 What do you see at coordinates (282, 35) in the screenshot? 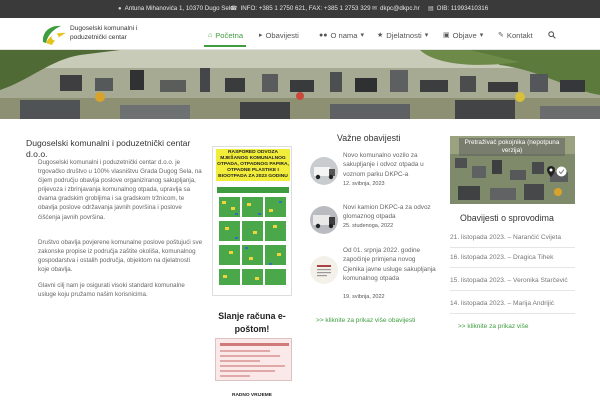
I see `nav-label: Obavijesti` at bounding box center [282, 35].